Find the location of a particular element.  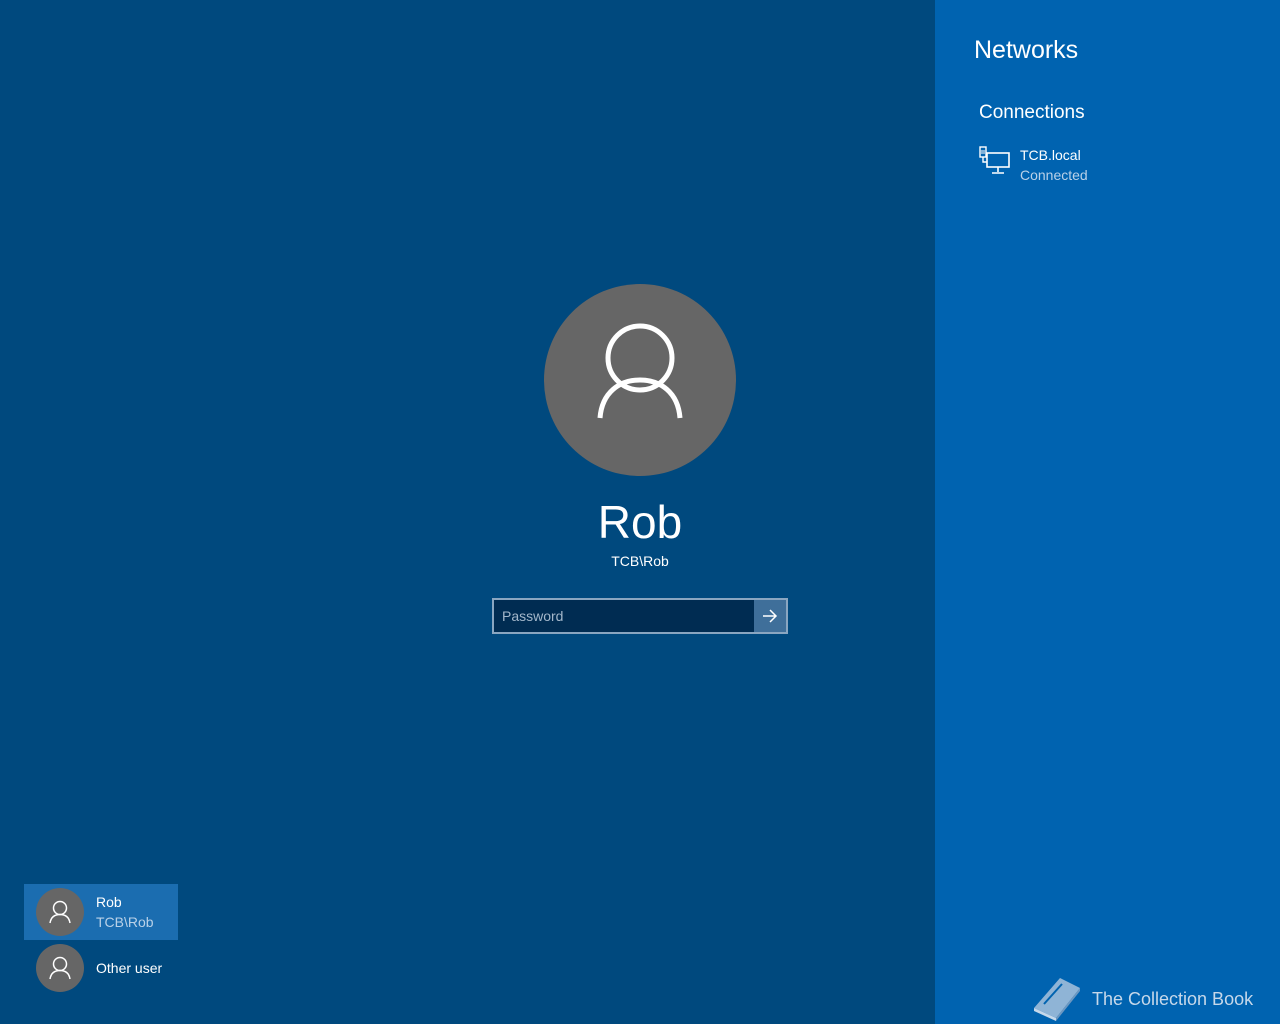

connections-heading: Connections is located at coordinates (1032, 112).